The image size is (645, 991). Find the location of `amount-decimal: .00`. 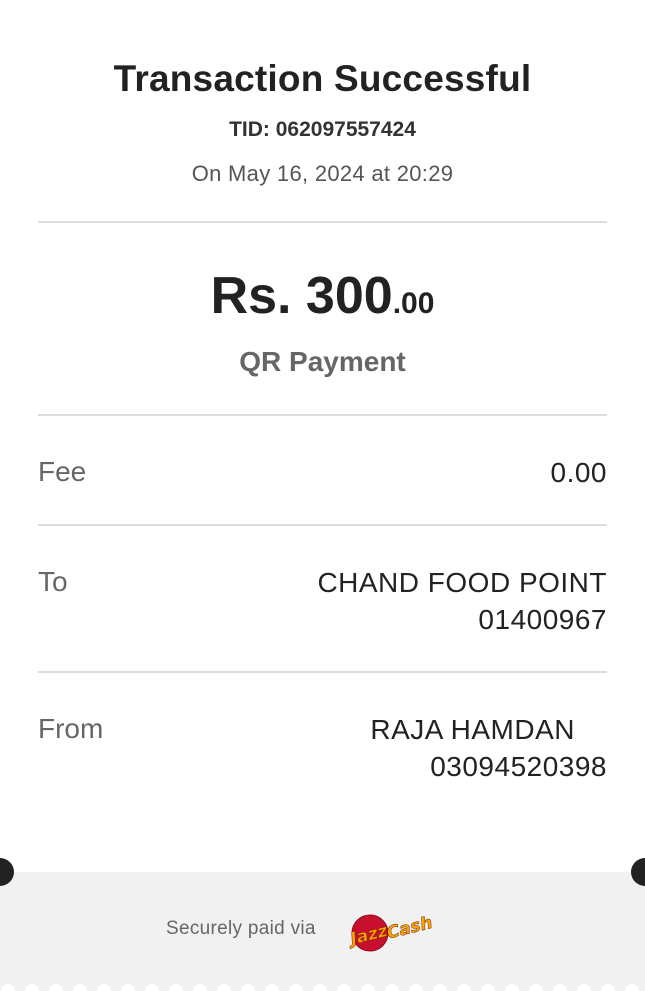

amount-decimal: .00 is located at coordinates (413, 303).